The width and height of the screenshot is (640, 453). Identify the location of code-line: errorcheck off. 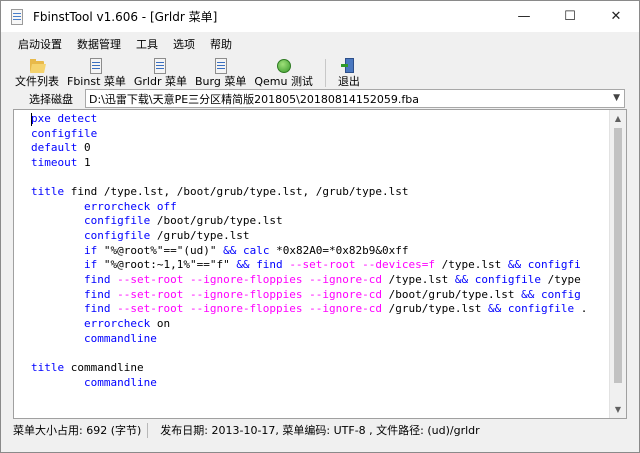
(309, 207).